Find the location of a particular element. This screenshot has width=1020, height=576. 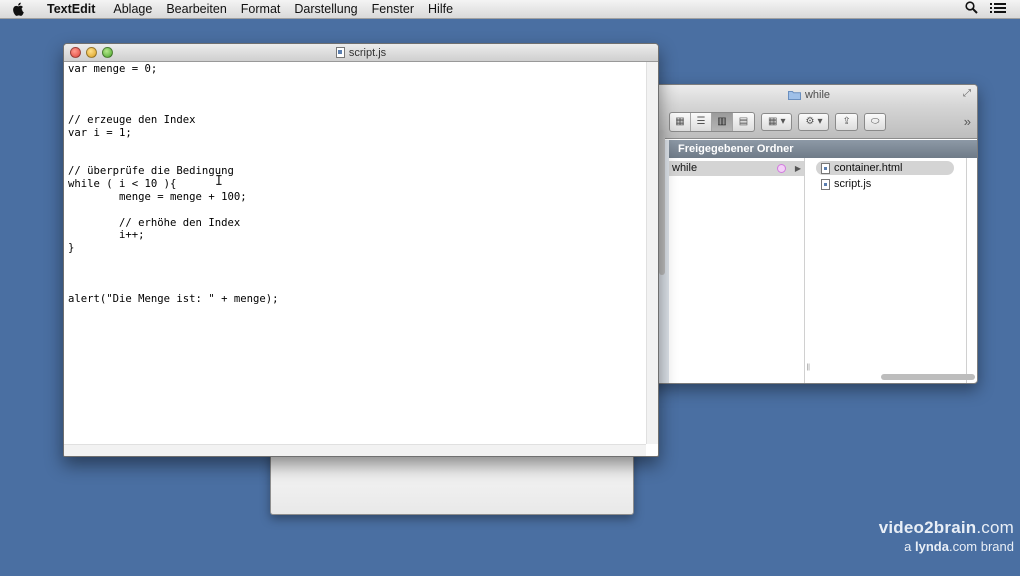

spotlight-search-icon is located at coordinates (971, 9).